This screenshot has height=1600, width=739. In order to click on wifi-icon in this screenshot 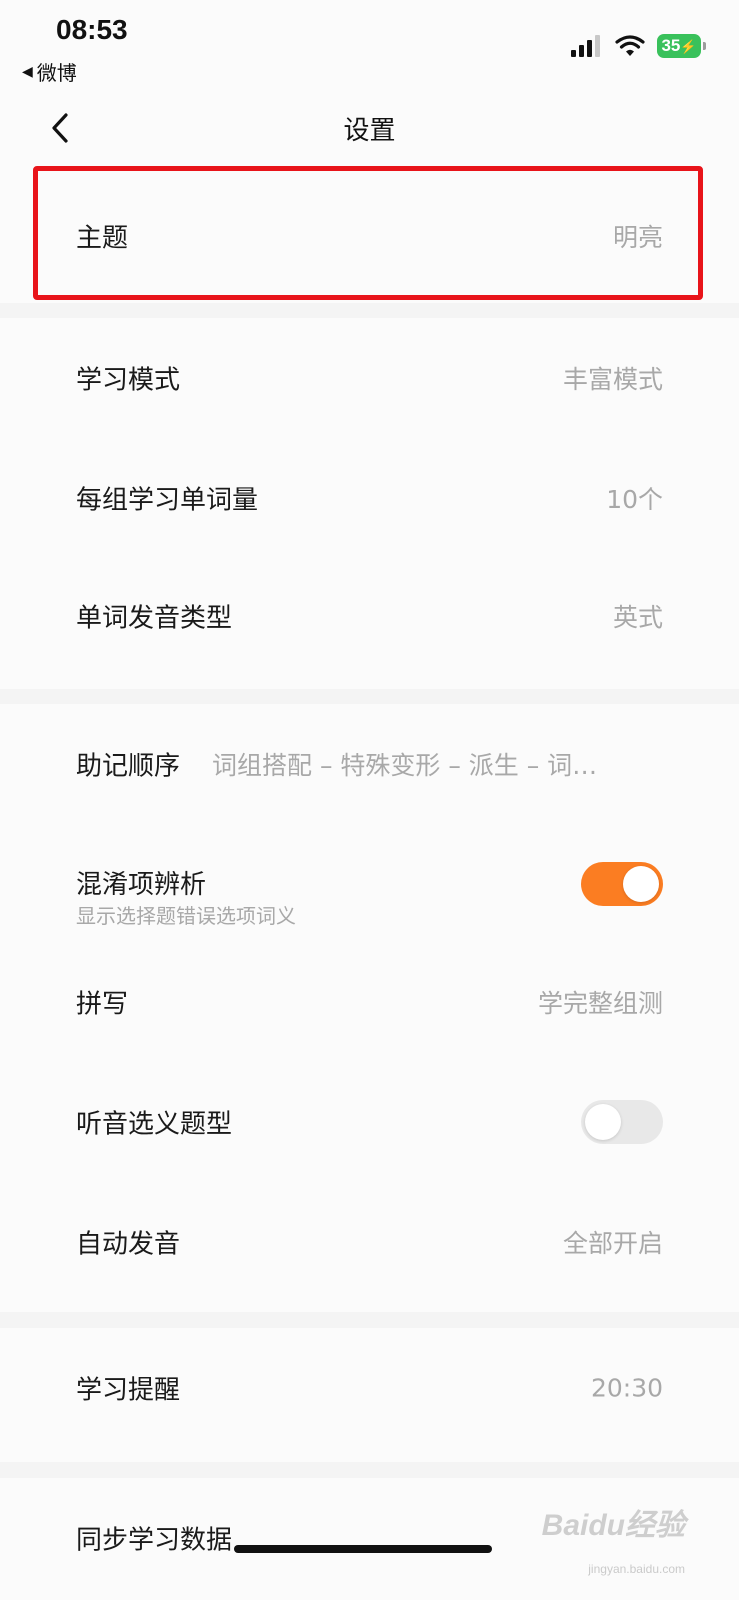, I will do `click(630, 45)`.